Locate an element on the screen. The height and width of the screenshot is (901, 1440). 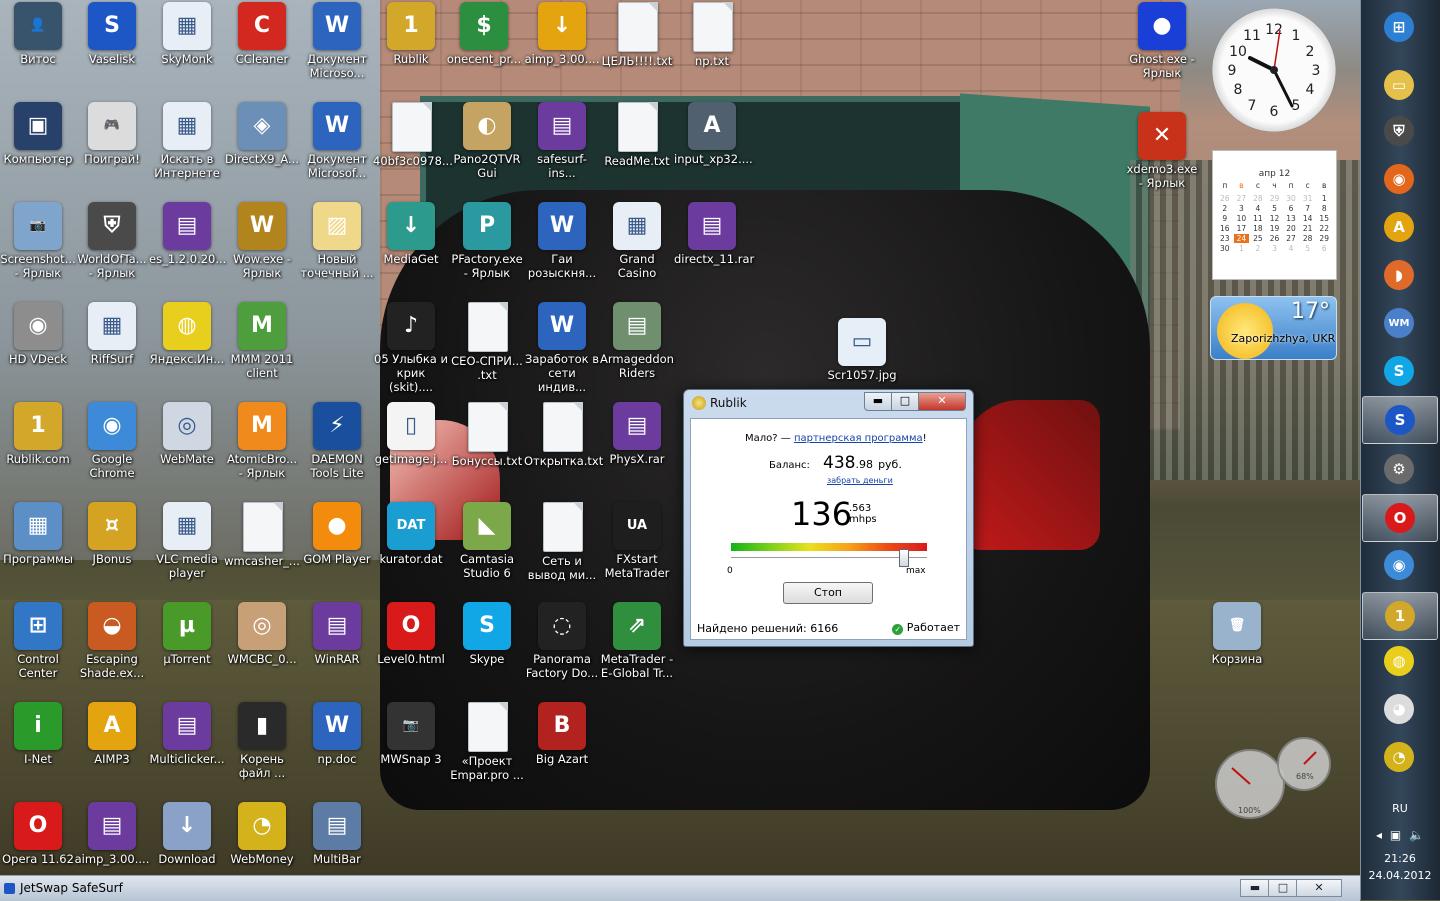
desktop-icon-vitos: 👤 Витос is located at coordinates (38, 34).